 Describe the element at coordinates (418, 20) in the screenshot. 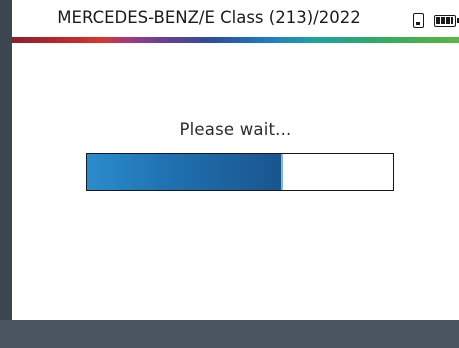

I see `sim-card-icon` at that location.